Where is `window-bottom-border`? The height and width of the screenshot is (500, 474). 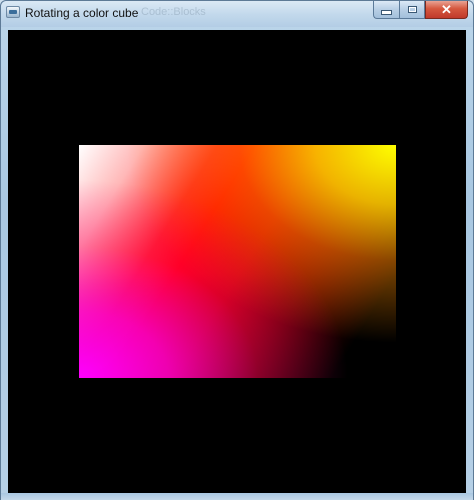
window-bottom-border is located at coordinates (237, 496).